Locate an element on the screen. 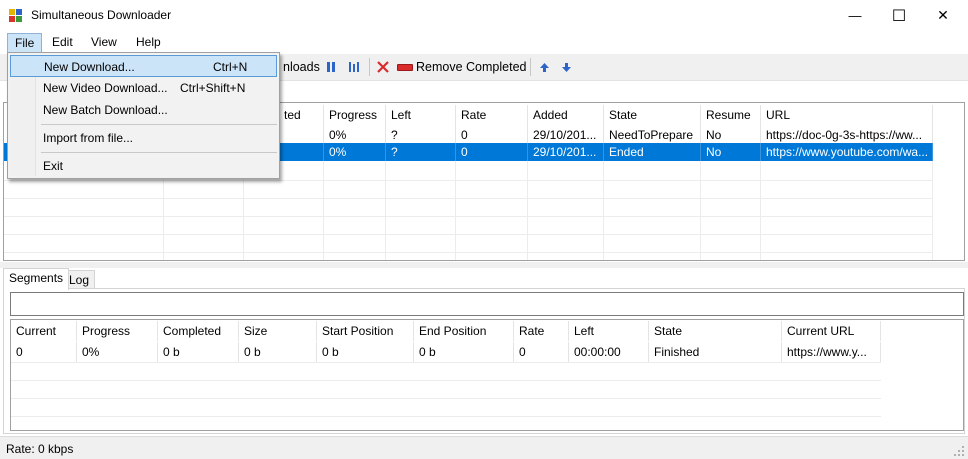 The height and width of the screenshot is (459, 968). stop-all-icon is located at coordinates (355, 67).